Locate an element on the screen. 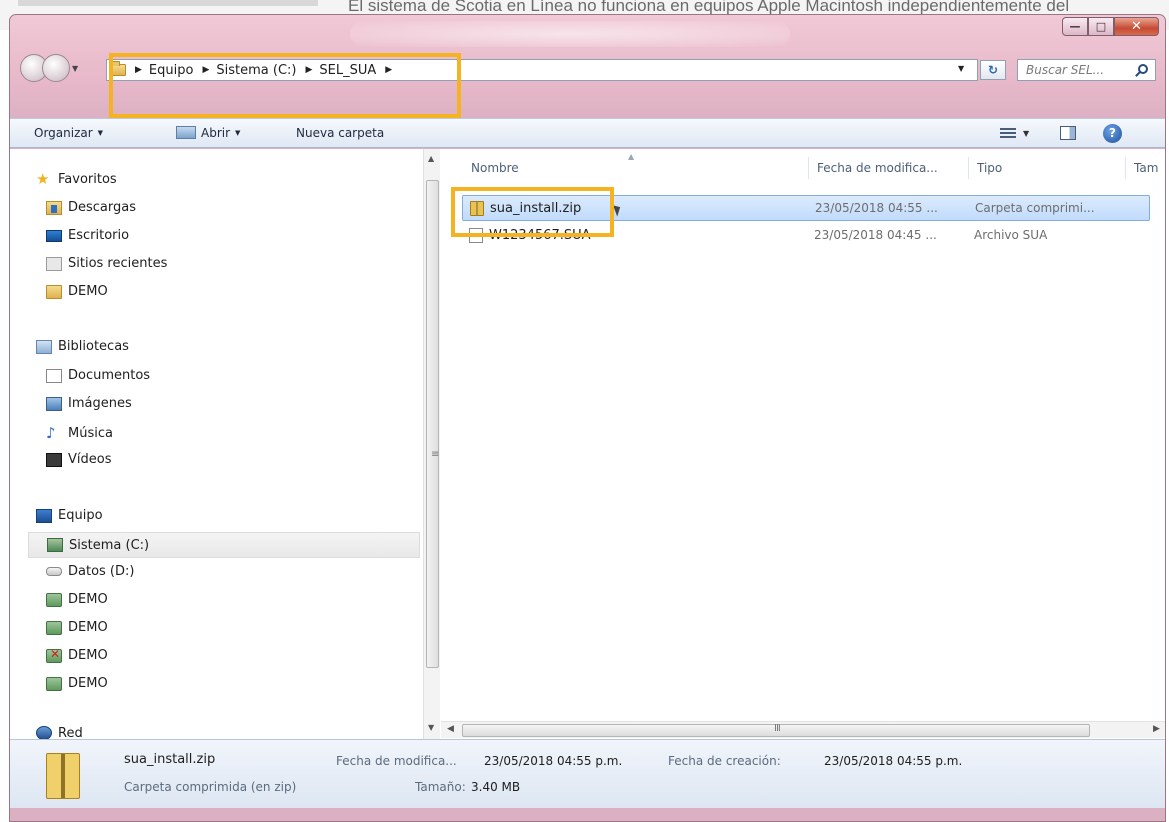  nav-item-label: Música is located at coordinates (90, 433).